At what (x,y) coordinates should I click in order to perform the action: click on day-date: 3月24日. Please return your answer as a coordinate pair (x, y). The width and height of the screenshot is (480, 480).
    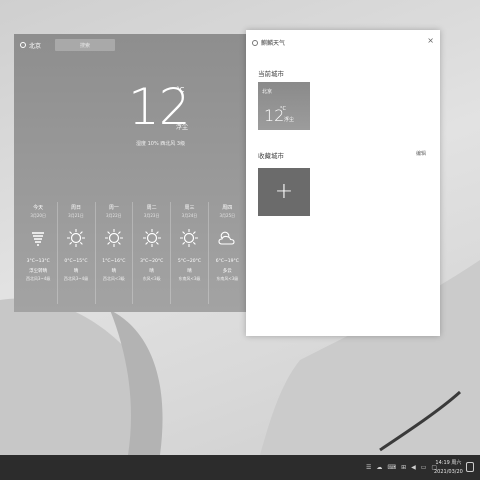
    Looking at the image, I should click on (189, 215).